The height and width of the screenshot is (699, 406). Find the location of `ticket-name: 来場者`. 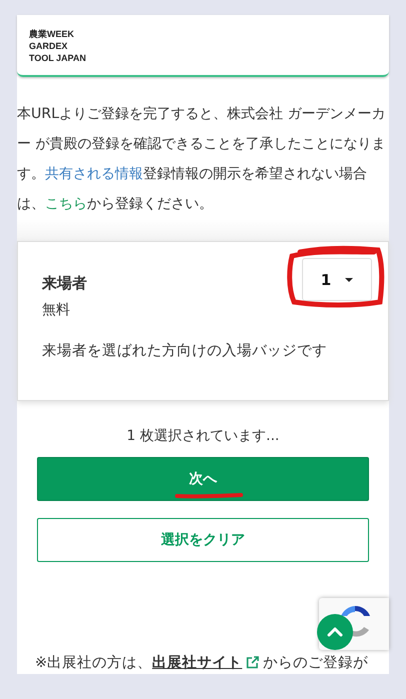

ticket-name: 来場者 is located at coordinates (64, 283).